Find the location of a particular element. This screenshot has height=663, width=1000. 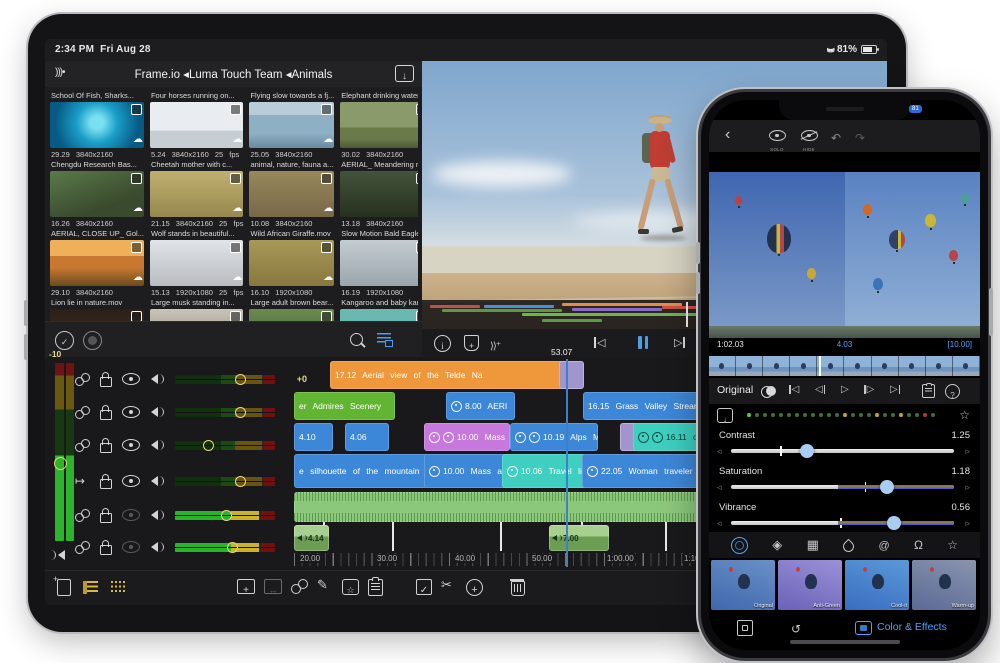

import-preset-icon is located at coordinates (725, 415).